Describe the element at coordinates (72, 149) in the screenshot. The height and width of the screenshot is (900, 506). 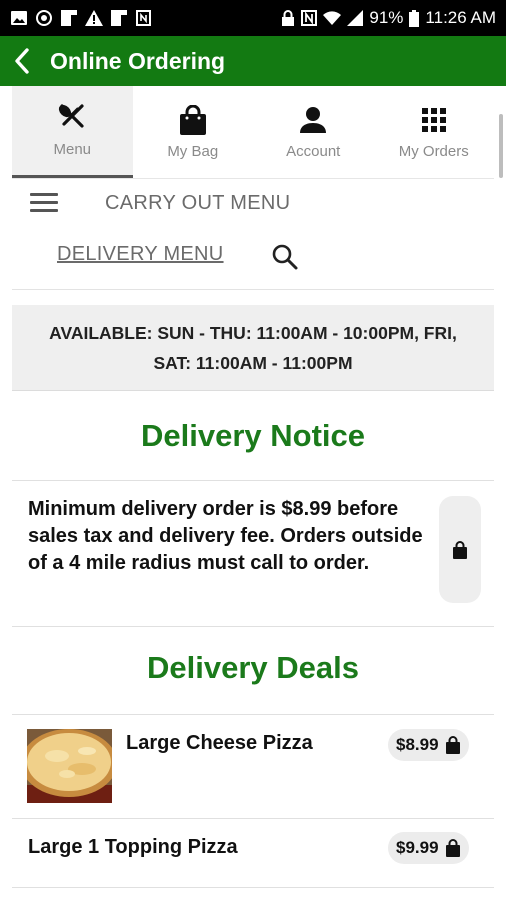
I see `tab-menu-label: Menu` at that location.